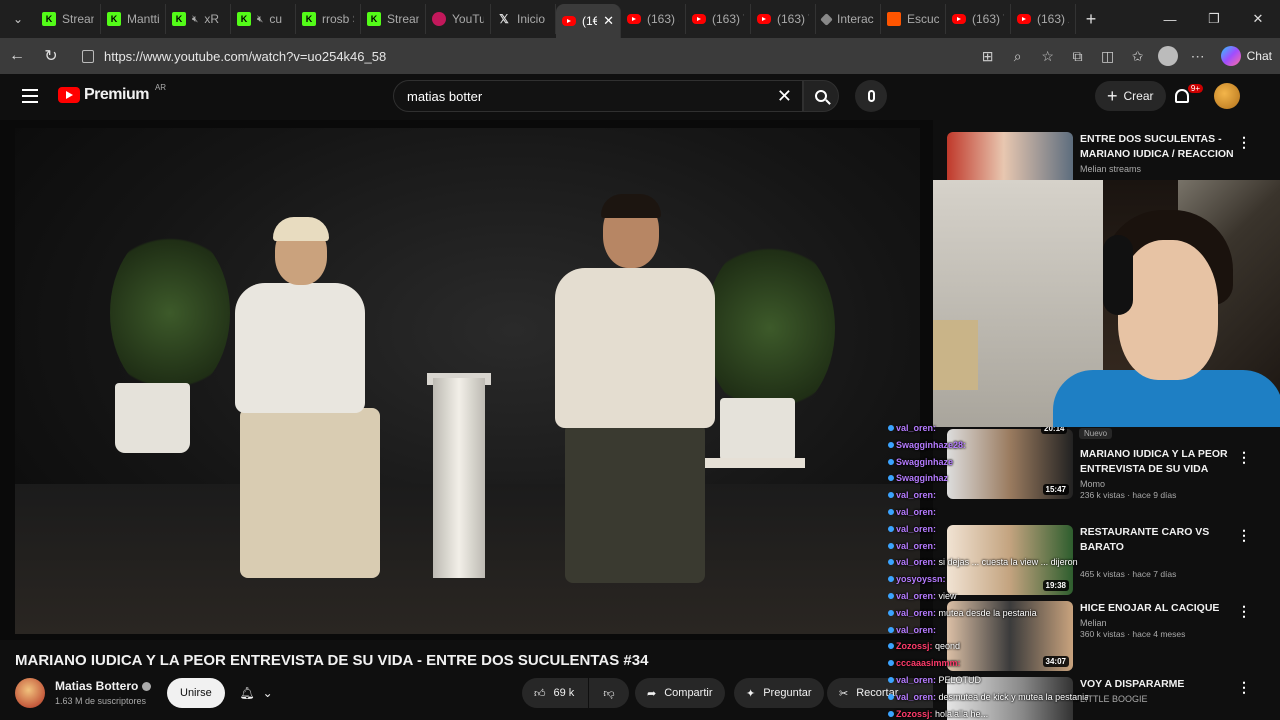 The height and width of the screenshot is (720, 1280). Describe the element at coordinates (103, 686) in the screenshot. I see `channel-name-link: Matias Bottero` at that location.